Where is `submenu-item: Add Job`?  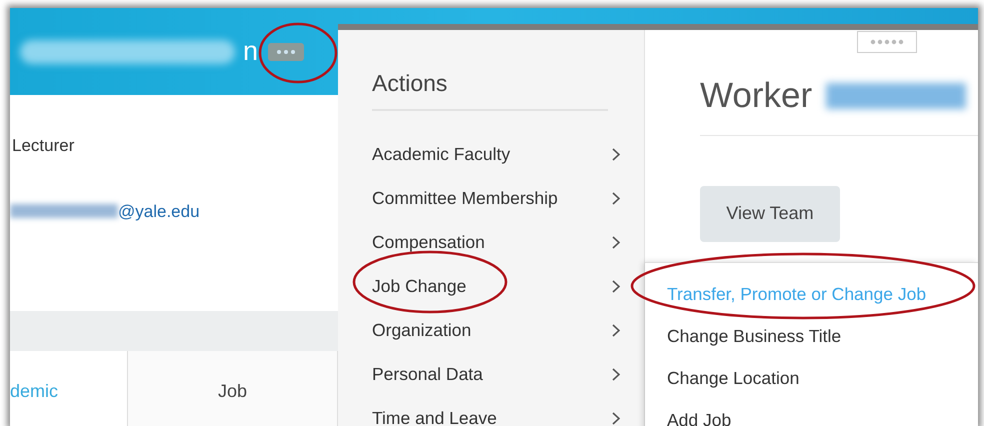 submenu-item: Add Job is located at coordinates (699, 412).